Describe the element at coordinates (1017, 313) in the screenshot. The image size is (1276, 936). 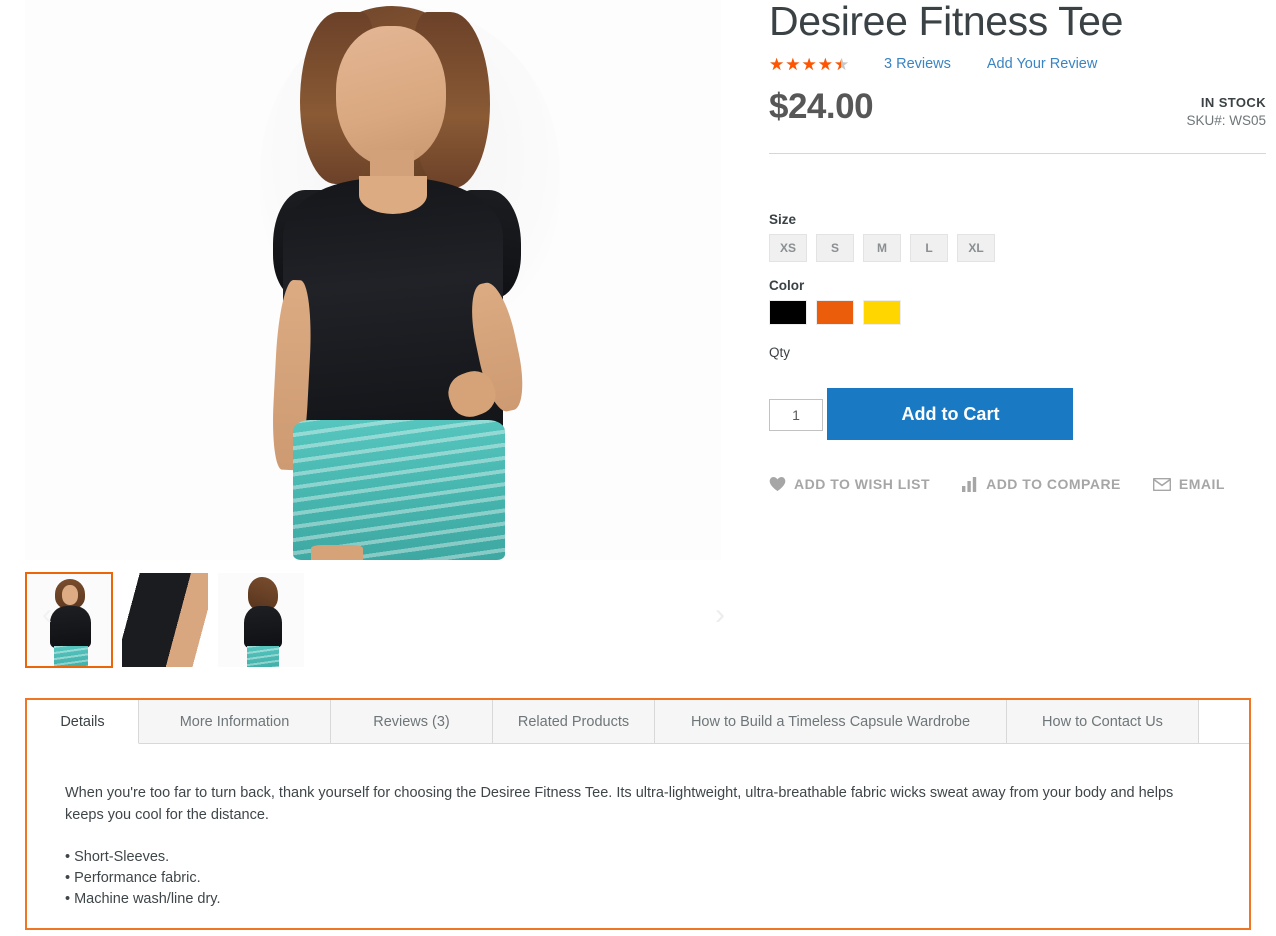
I see `color-swatches` at that location.